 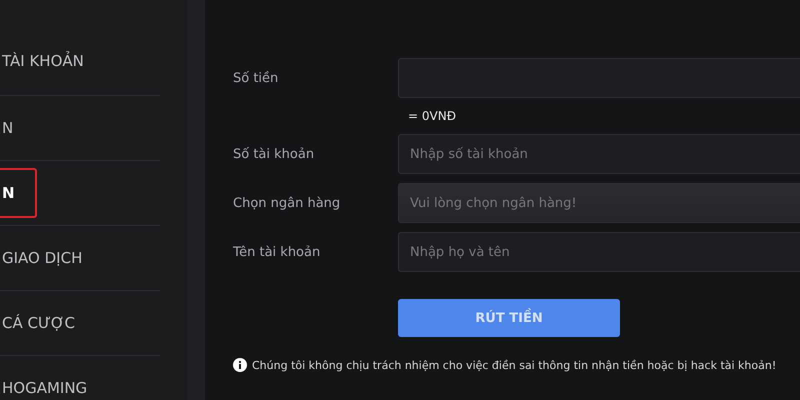 I want to click on info-icon, so click(x=240, y=365).